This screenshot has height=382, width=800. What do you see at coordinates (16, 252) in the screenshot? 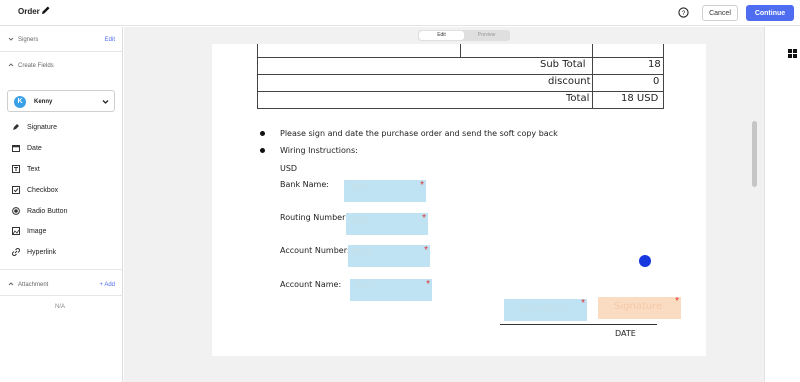
I see `link-icon` at bounding box center [16, 252].